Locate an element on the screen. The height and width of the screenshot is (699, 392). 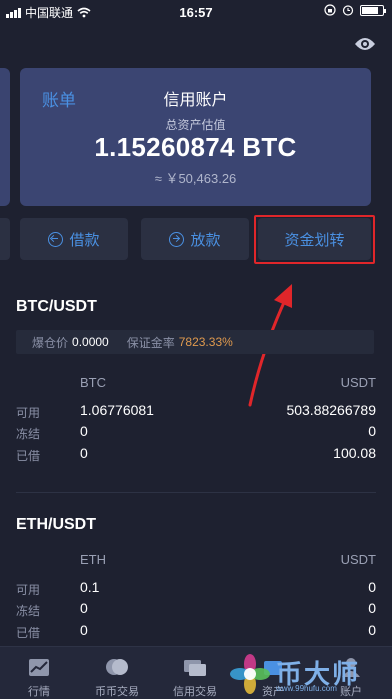
eth-row-frozen-eth: 0 is located at coordinates (84, 608).